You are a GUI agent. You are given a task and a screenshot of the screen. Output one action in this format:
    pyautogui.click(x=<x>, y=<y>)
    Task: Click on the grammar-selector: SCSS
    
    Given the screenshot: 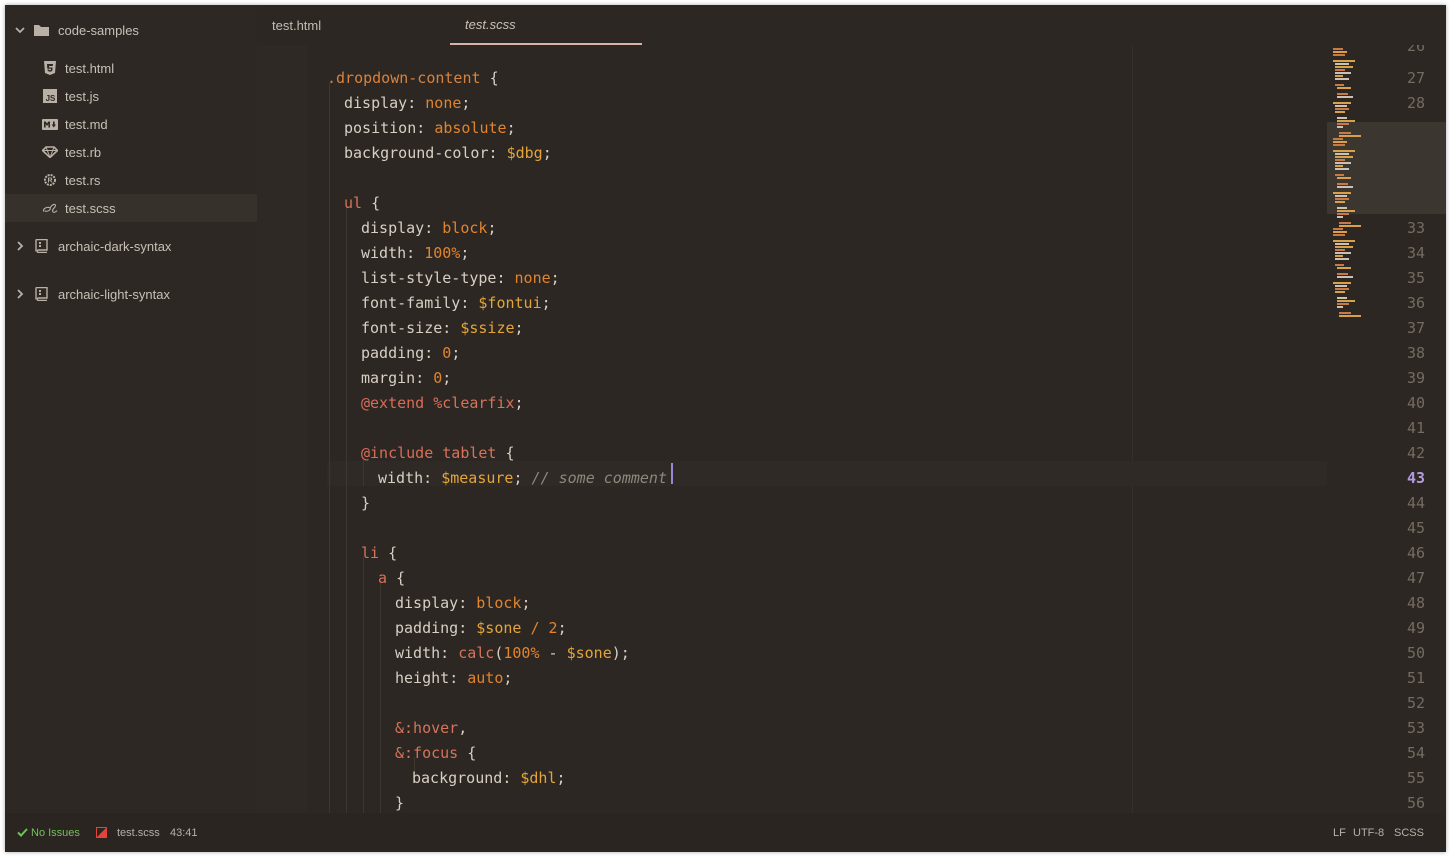 What is the action you would take?
    pyautogui.click(x=1409, y=832)
    